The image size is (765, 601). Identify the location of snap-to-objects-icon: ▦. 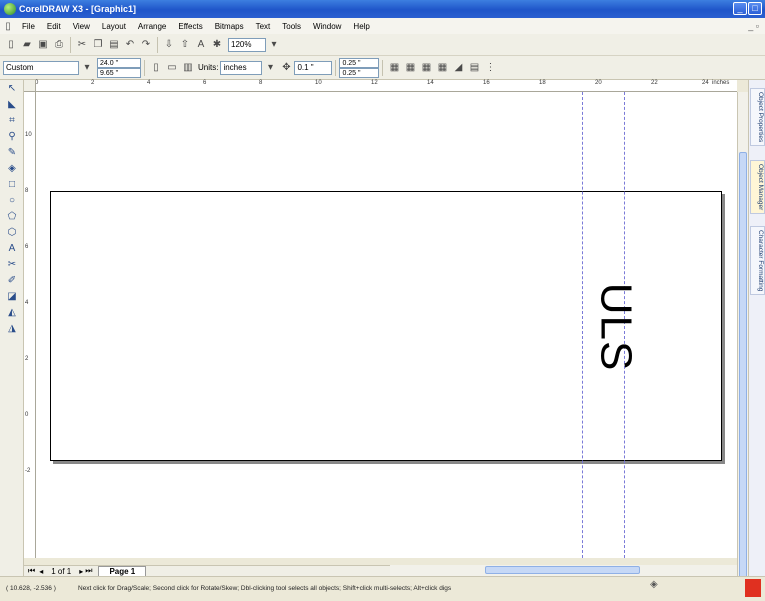
(442, 68).